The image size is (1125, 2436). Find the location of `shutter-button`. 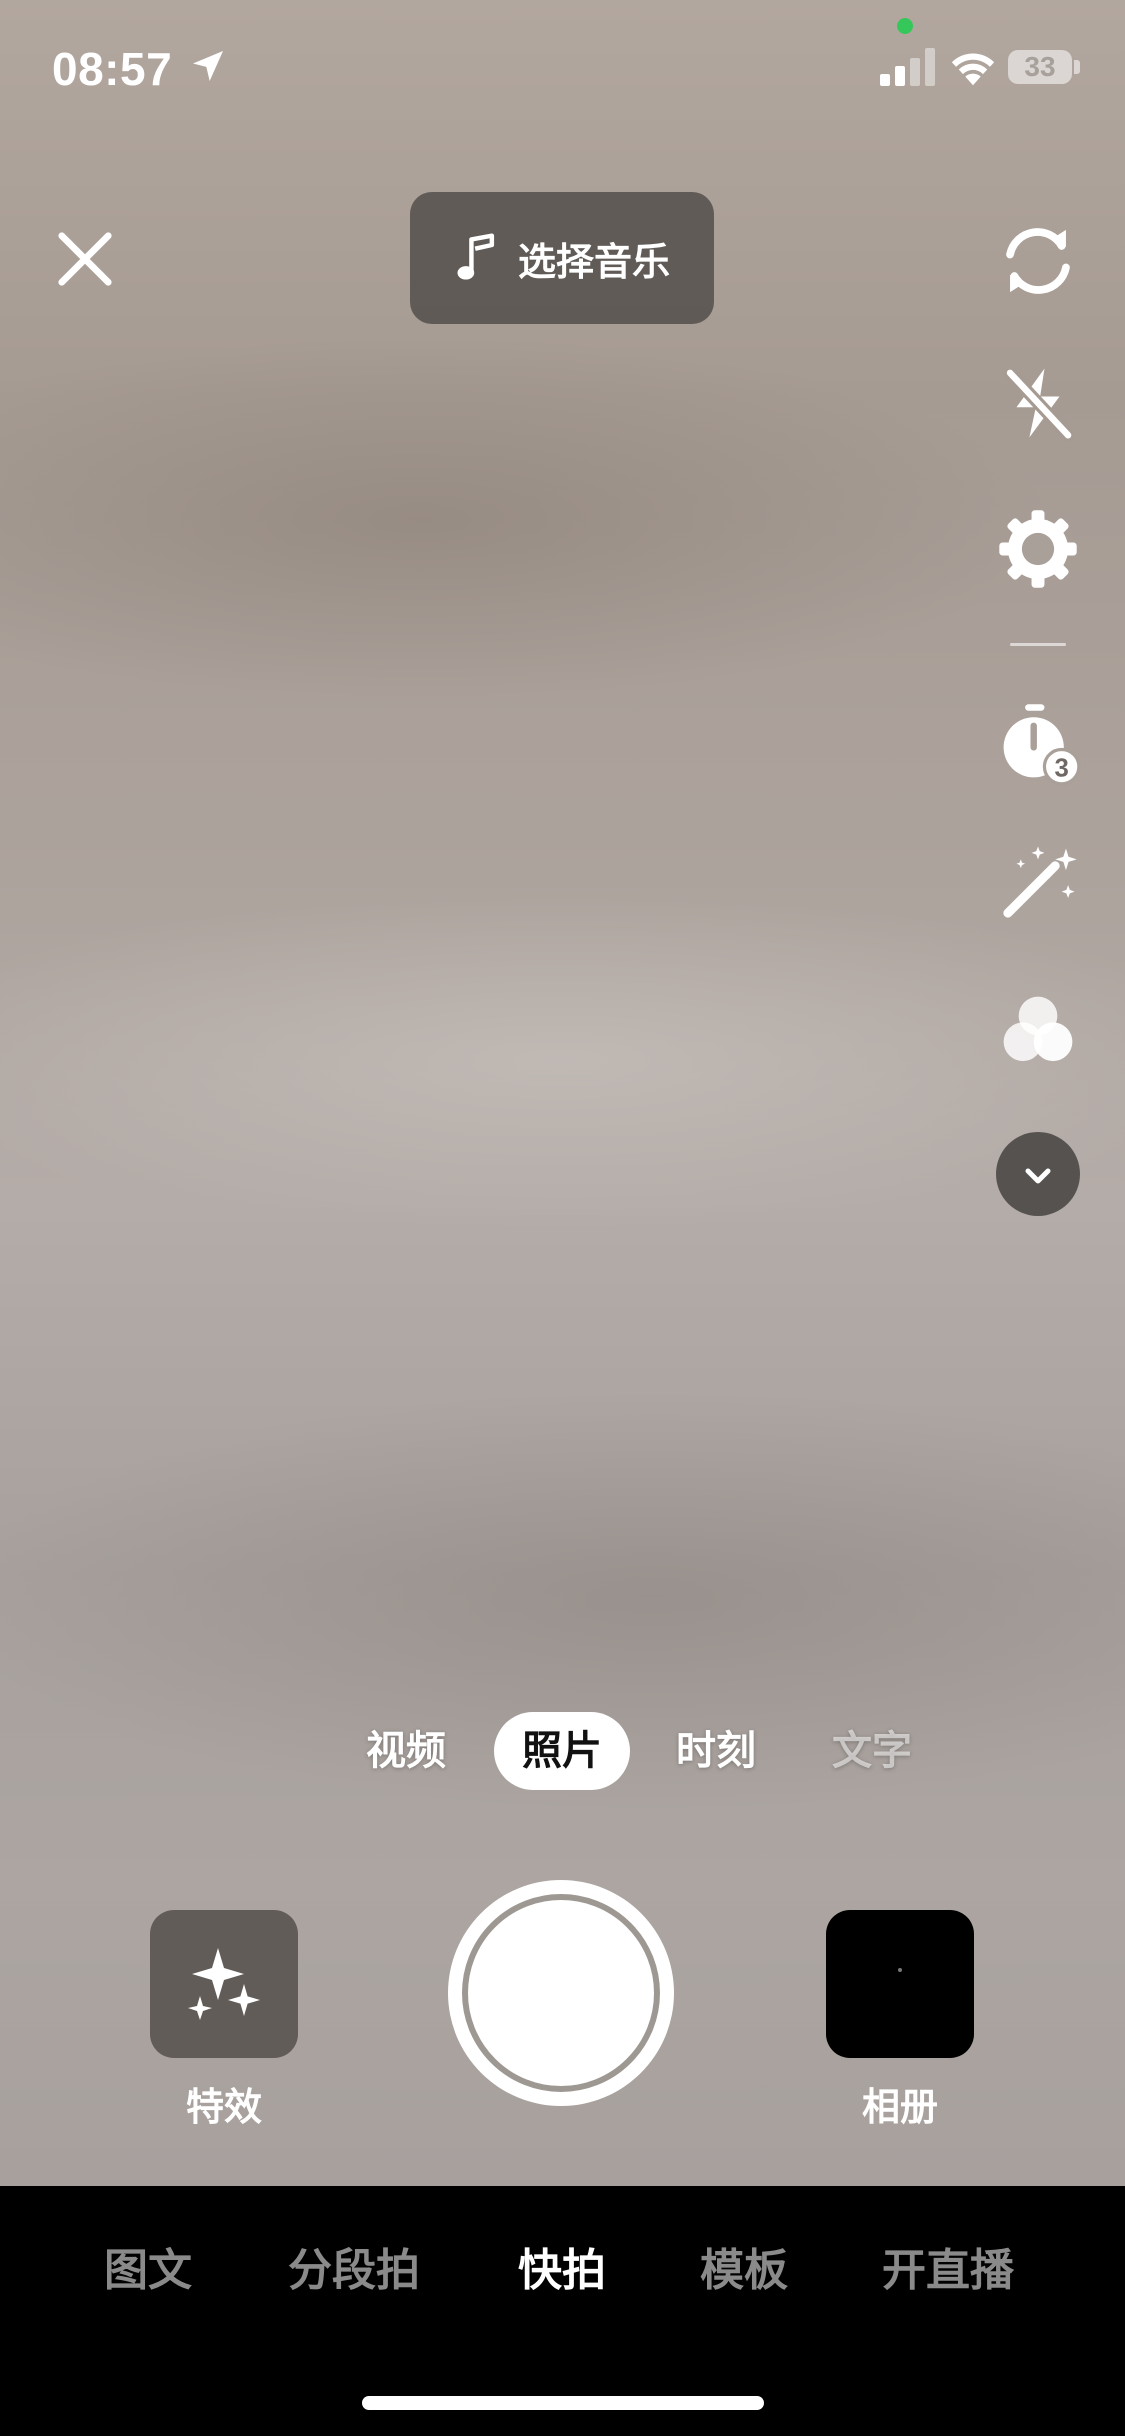

shutter-button is located at coordinates (561, 1993).